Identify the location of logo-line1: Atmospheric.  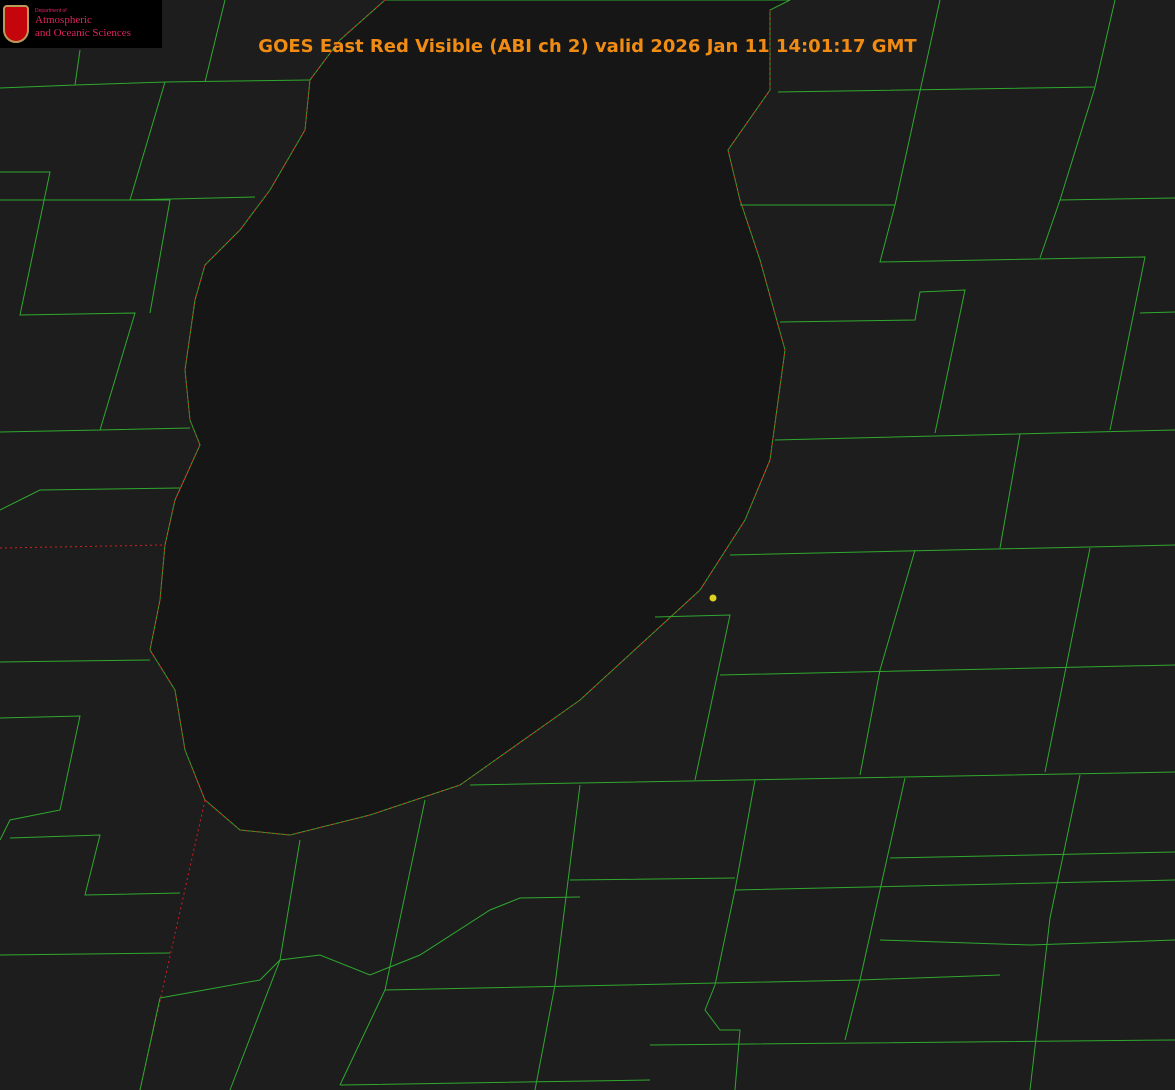
(63, 20).